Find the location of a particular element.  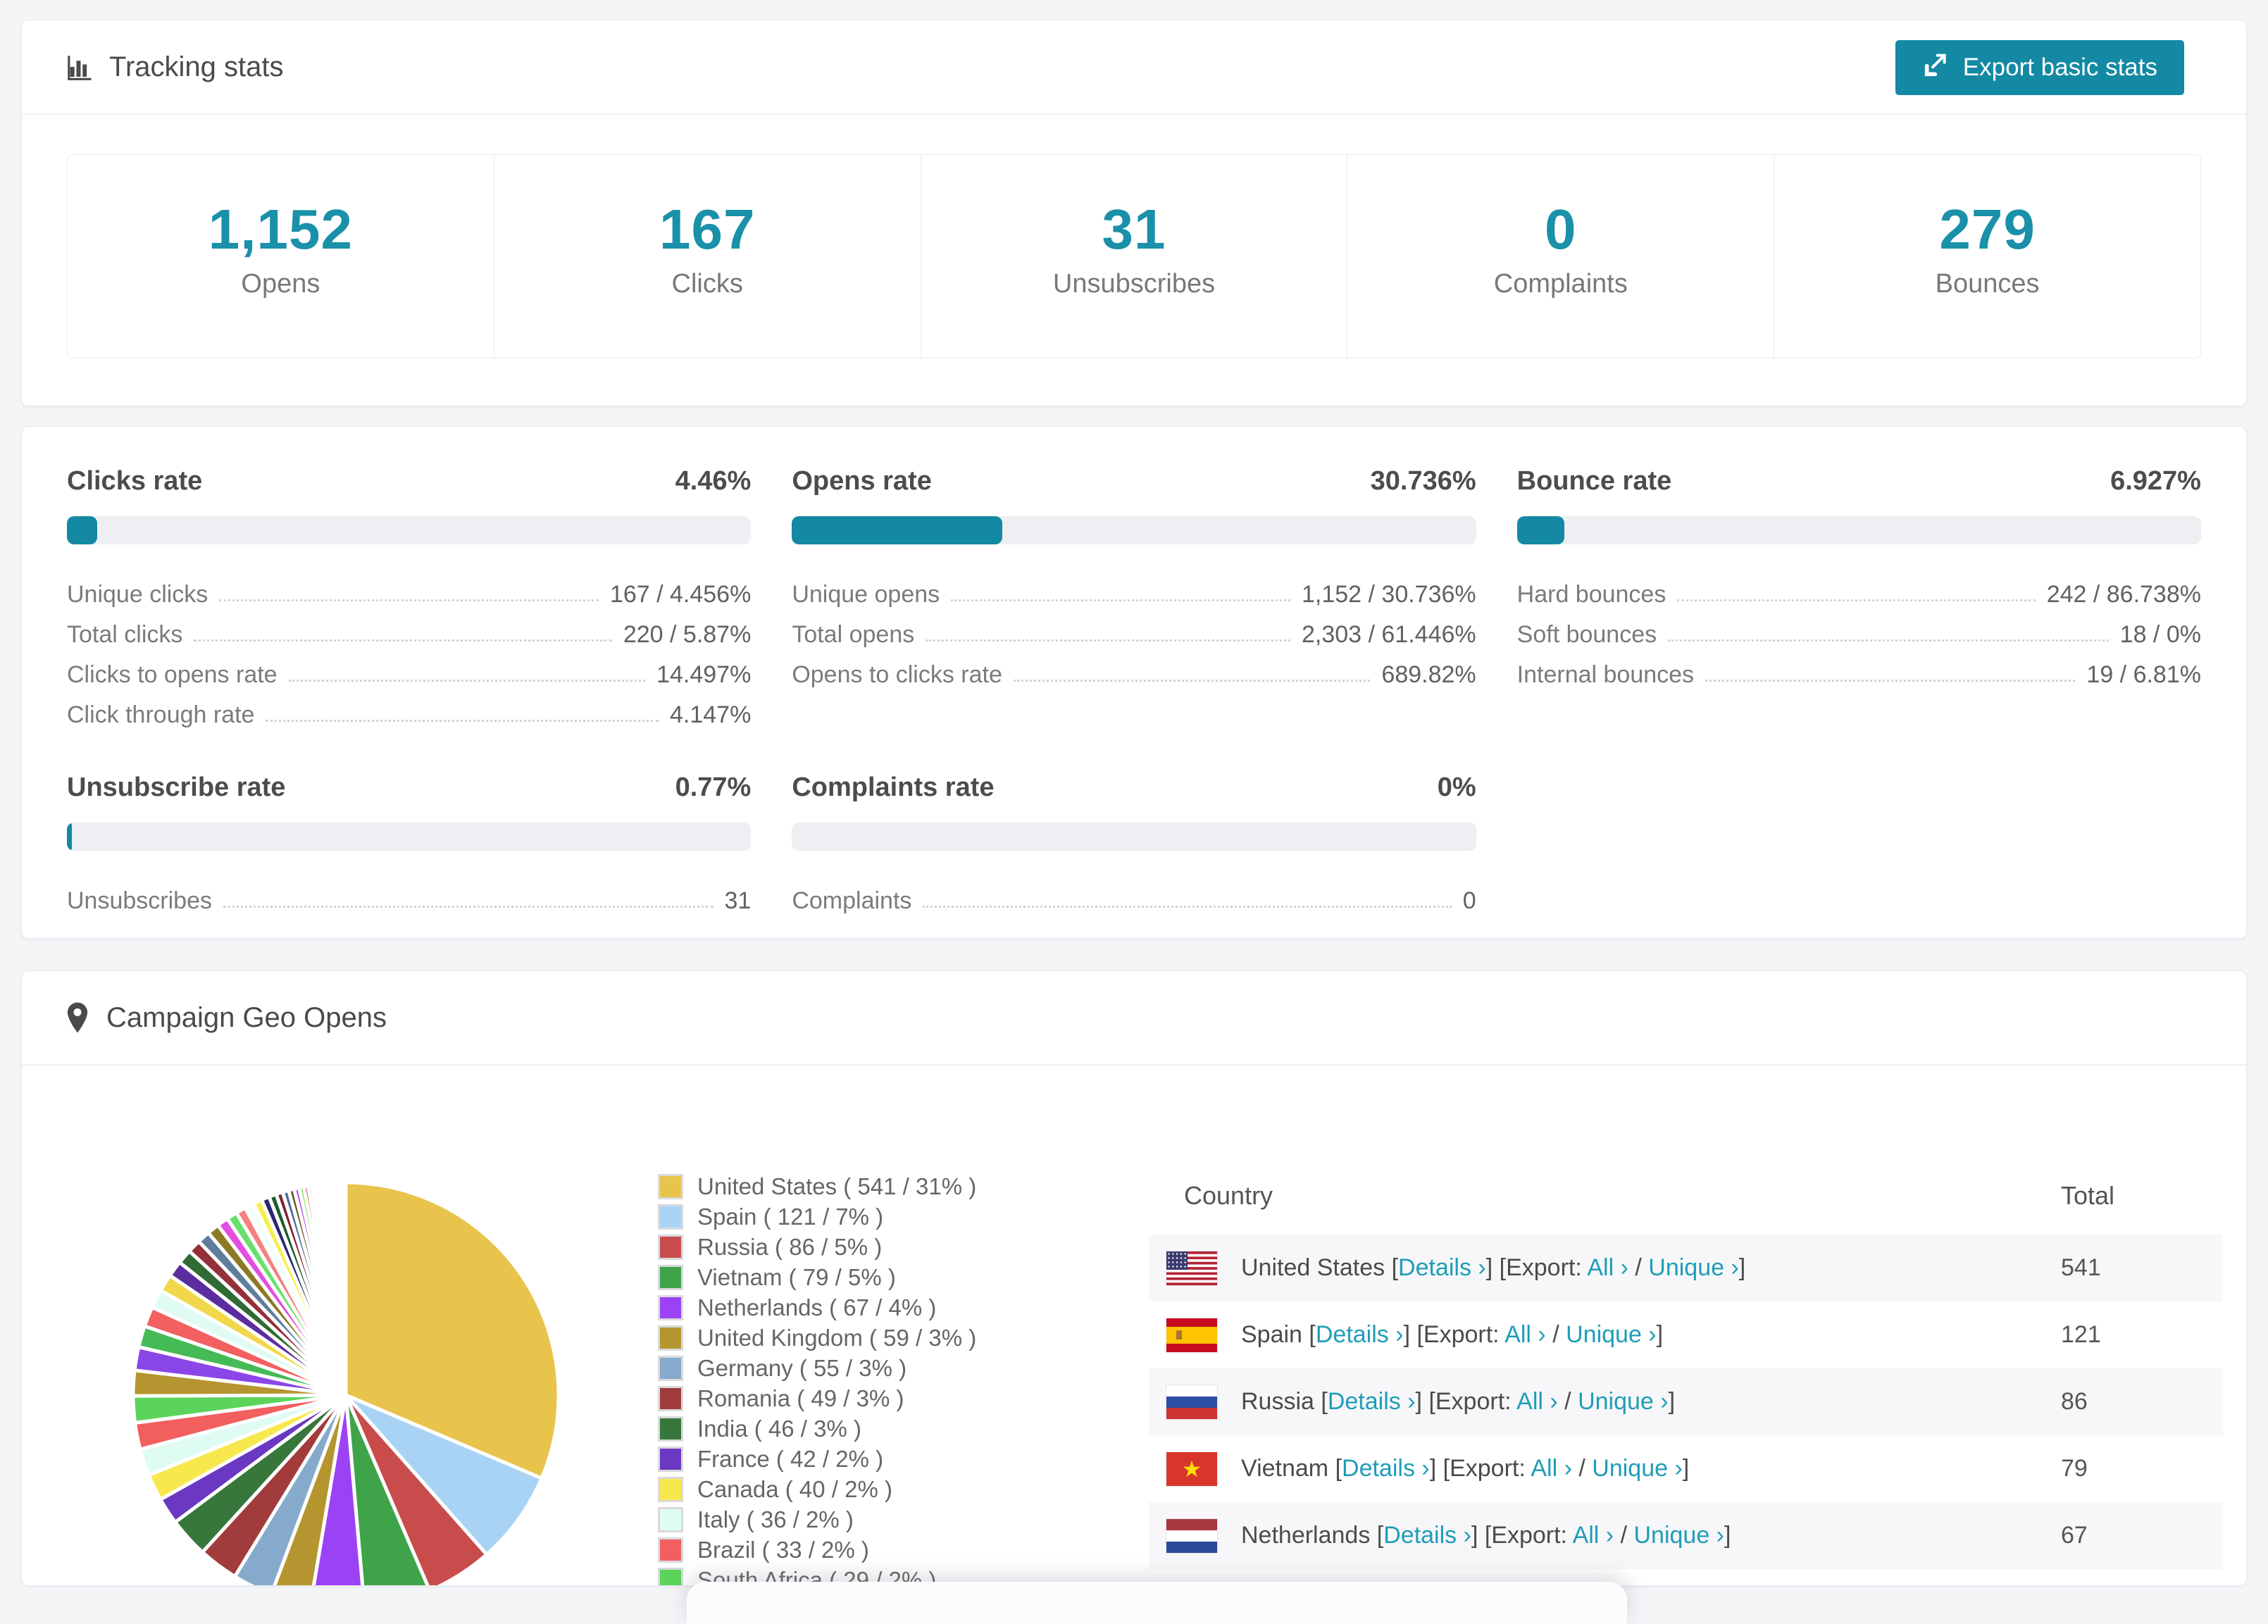

stat-label: Complaints is located at coordinates (1561, 284).